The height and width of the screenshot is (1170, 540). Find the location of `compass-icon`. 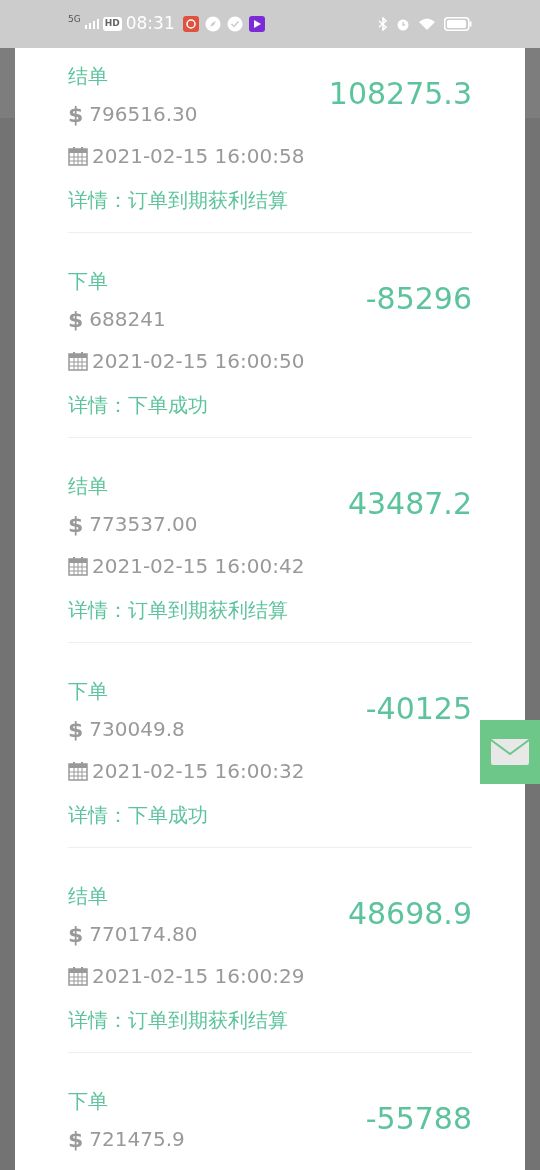

compass-icon is located at coordinates (212, 24).